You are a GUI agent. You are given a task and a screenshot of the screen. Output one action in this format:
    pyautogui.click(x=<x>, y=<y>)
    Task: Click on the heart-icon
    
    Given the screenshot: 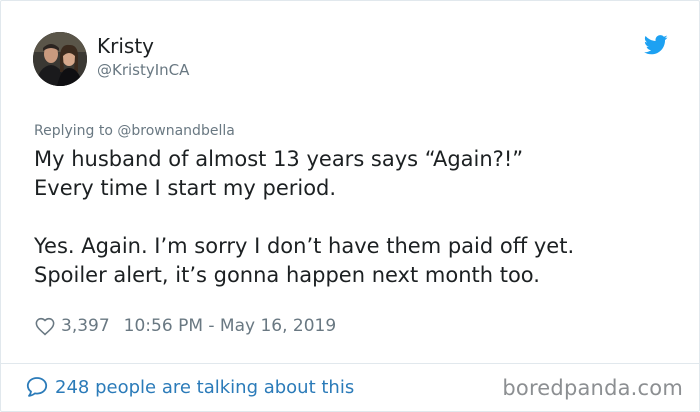 What is the action you would take?
    pyautogui.click(x=45, y=326)
    